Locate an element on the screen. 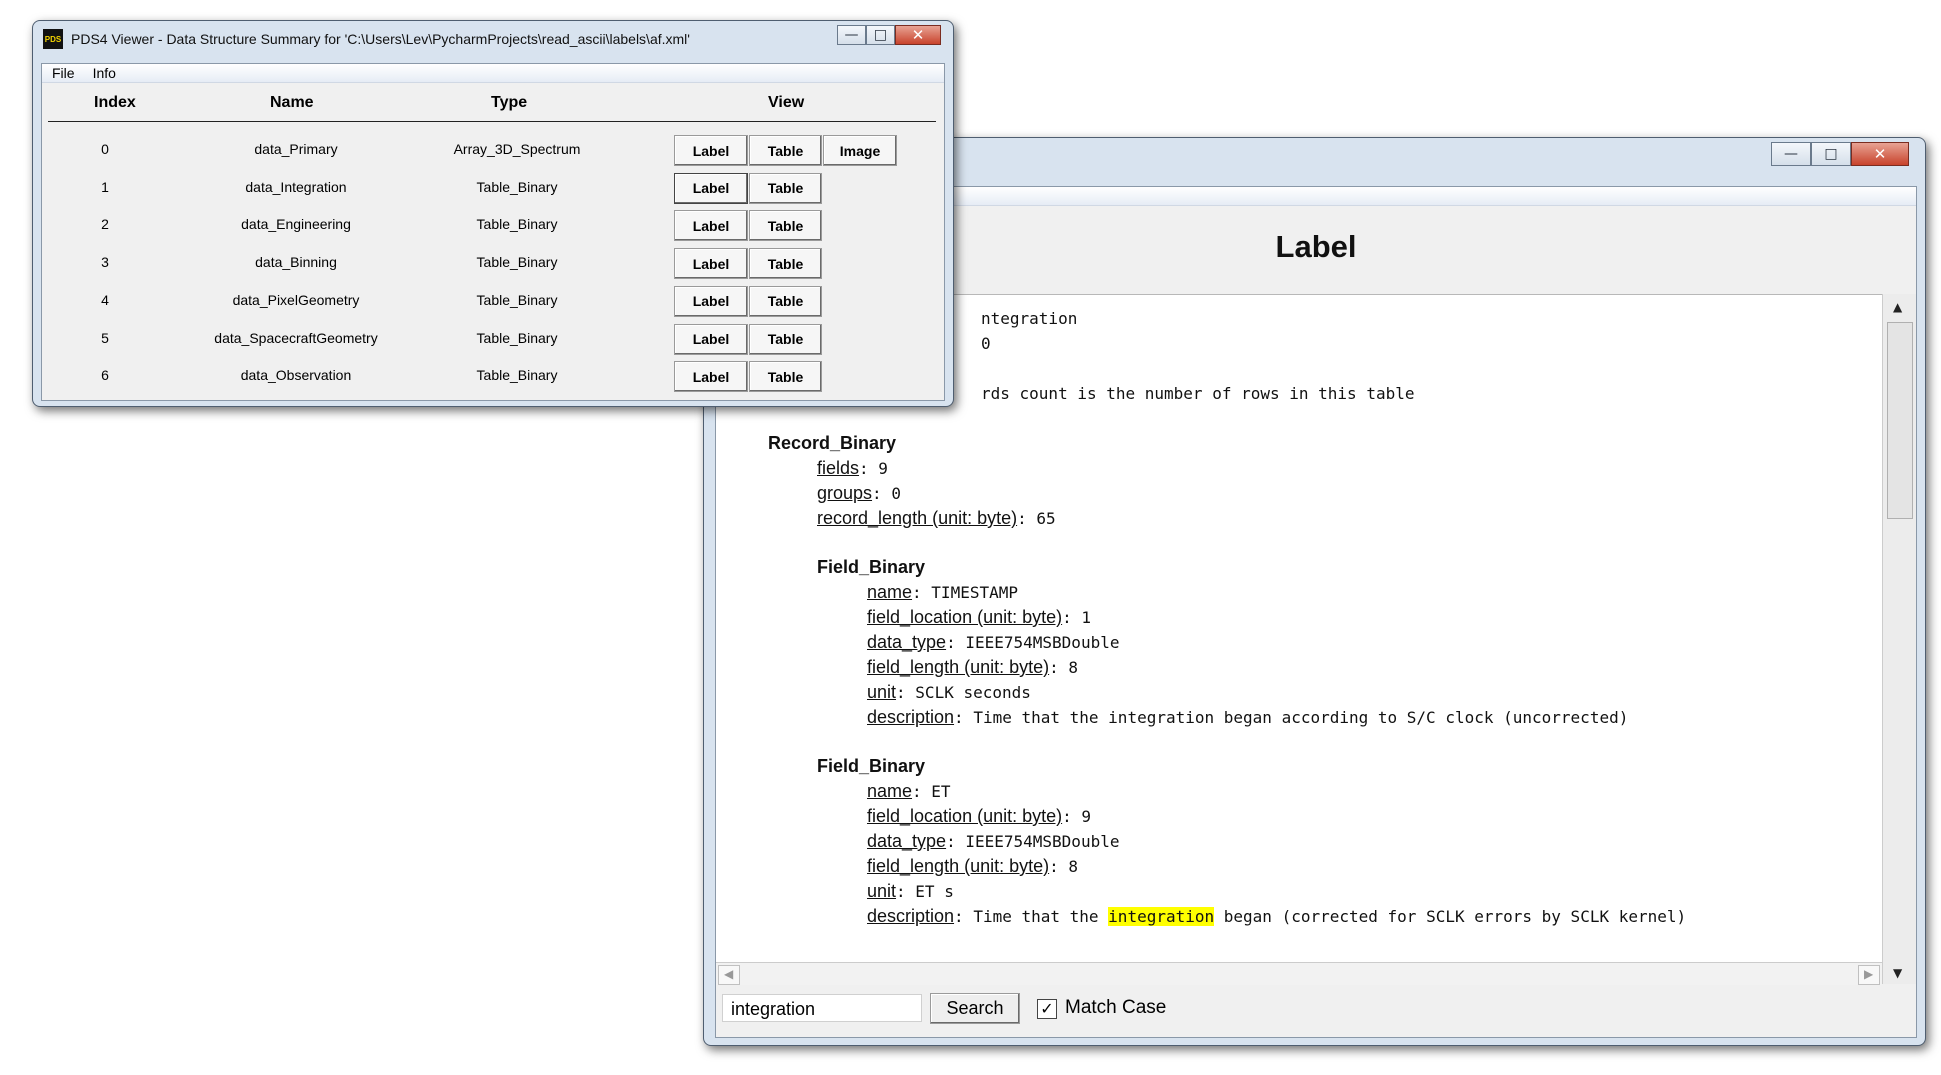 This screenshot has height=1075, width=1941. data-type-value: : IEEE754MSBDouble is located at coordinates (1033, 841).